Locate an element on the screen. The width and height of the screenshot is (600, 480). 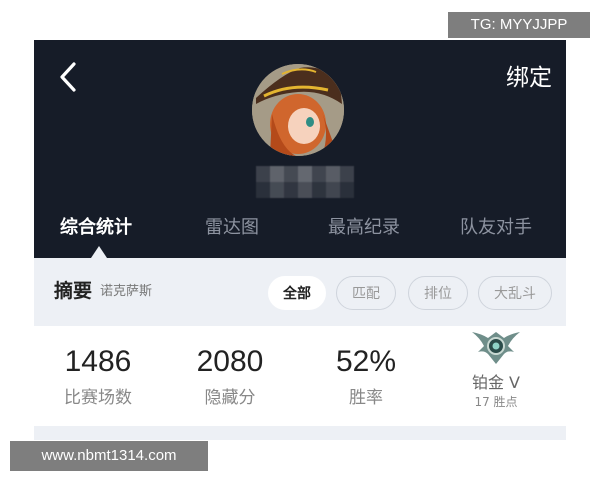
summary-bar: 摘要 诺克萨斯 全部 匹配 排位 大乱斗 is located at coordinates (300, 292).